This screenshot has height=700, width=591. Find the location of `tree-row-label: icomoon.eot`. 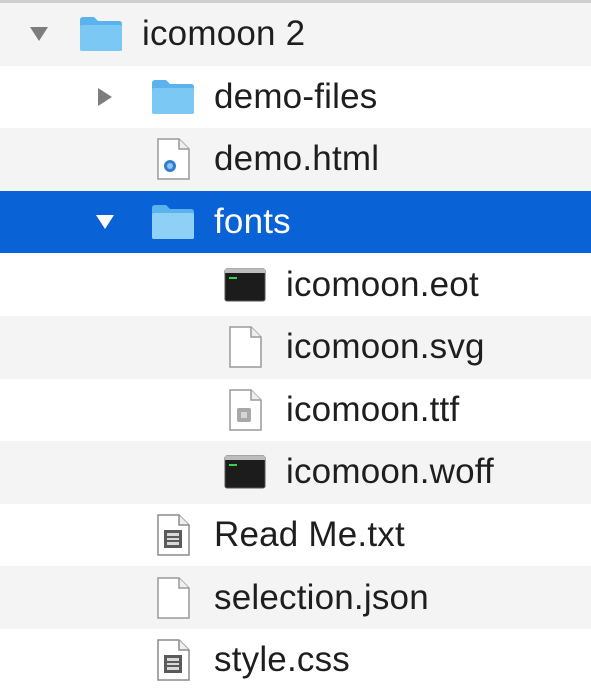

tree-row-label: icomoon.eot is located at coordinates (382, 284).